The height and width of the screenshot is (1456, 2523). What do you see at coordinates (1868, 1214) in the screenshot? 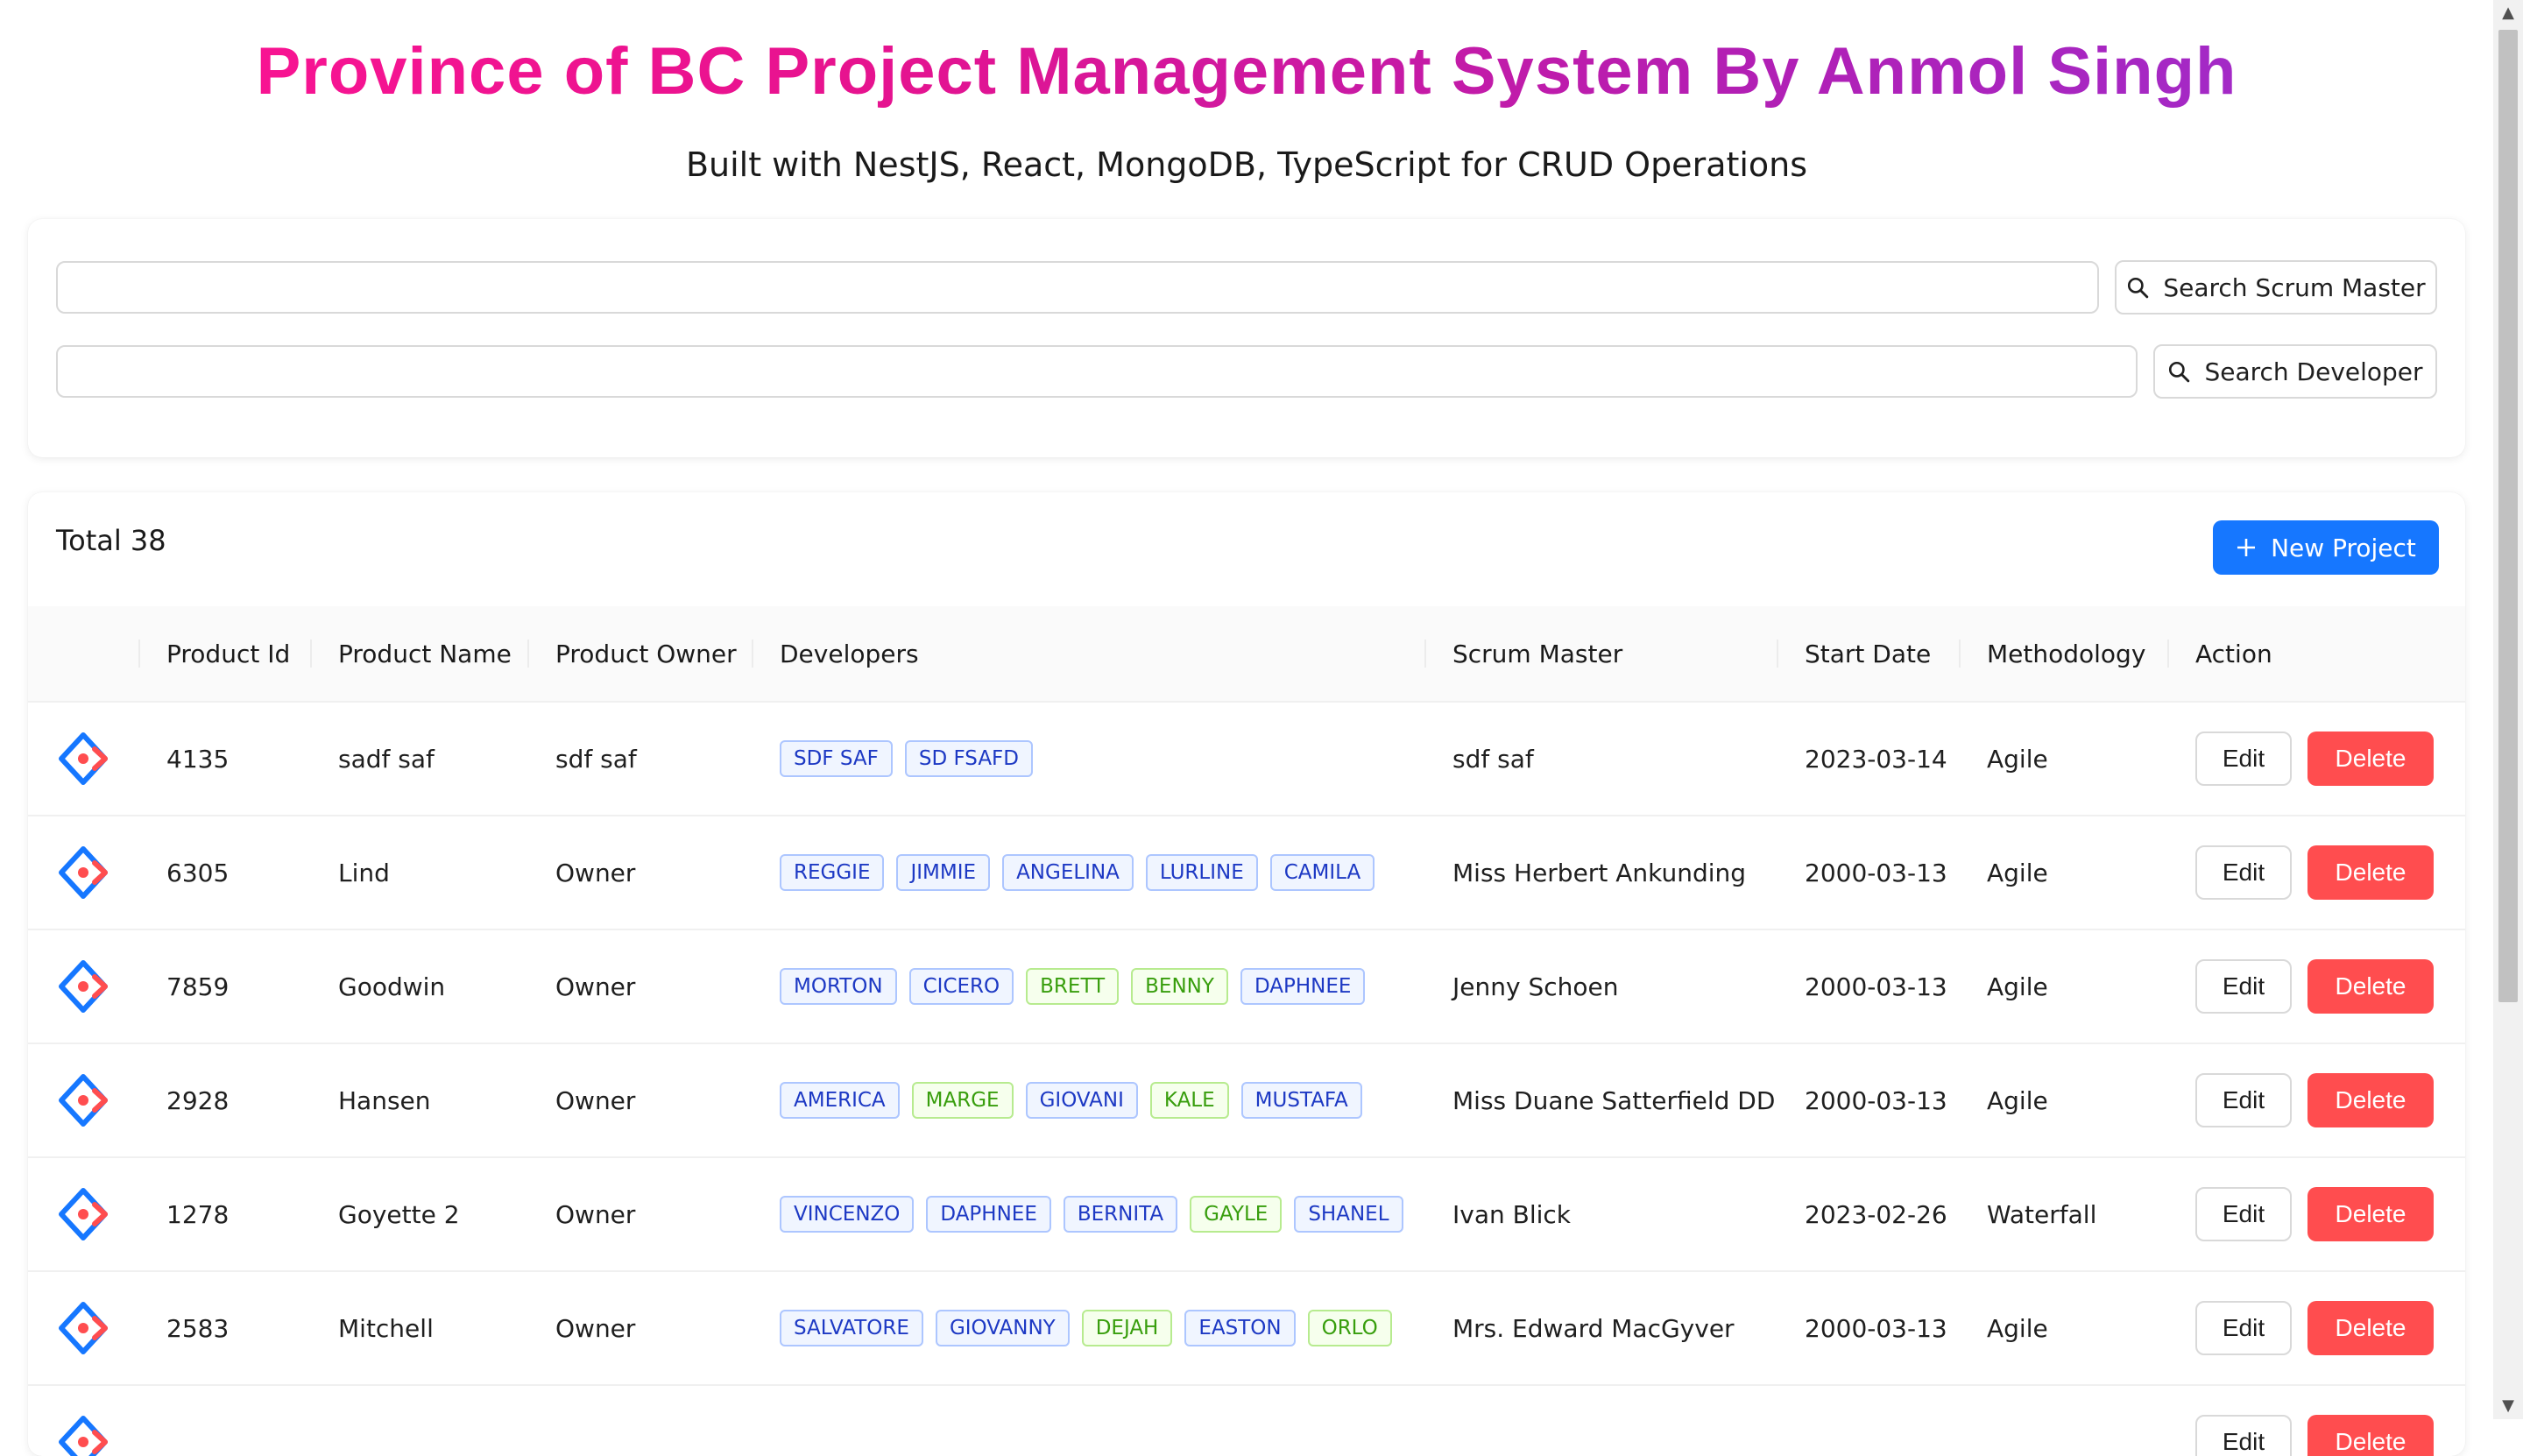
I see `start-date-cell: 2023-02-26` at bounding box center [1868, 1214].